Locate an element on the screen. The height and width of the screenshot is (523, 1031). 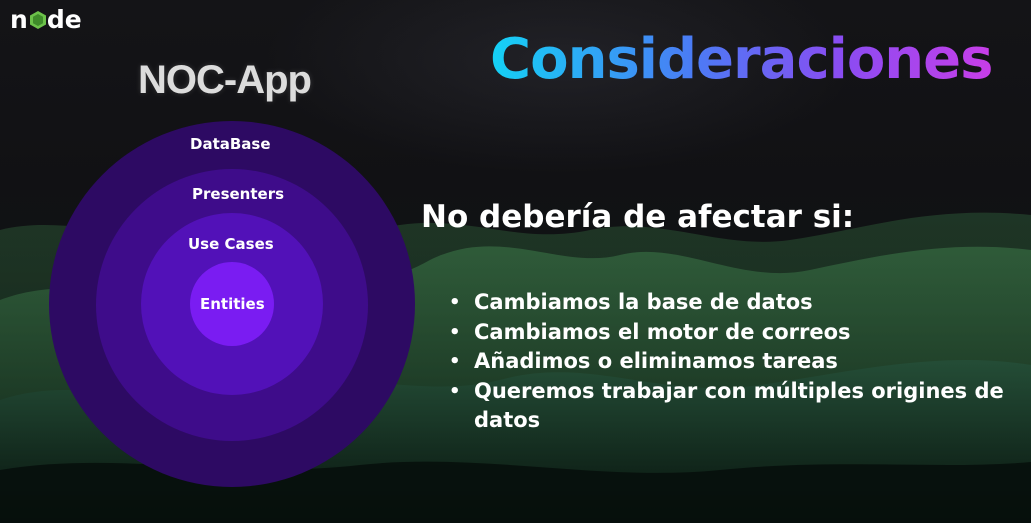
bullet-item: • Cambiamos el motor de correos is located at coordinates (732, 333).